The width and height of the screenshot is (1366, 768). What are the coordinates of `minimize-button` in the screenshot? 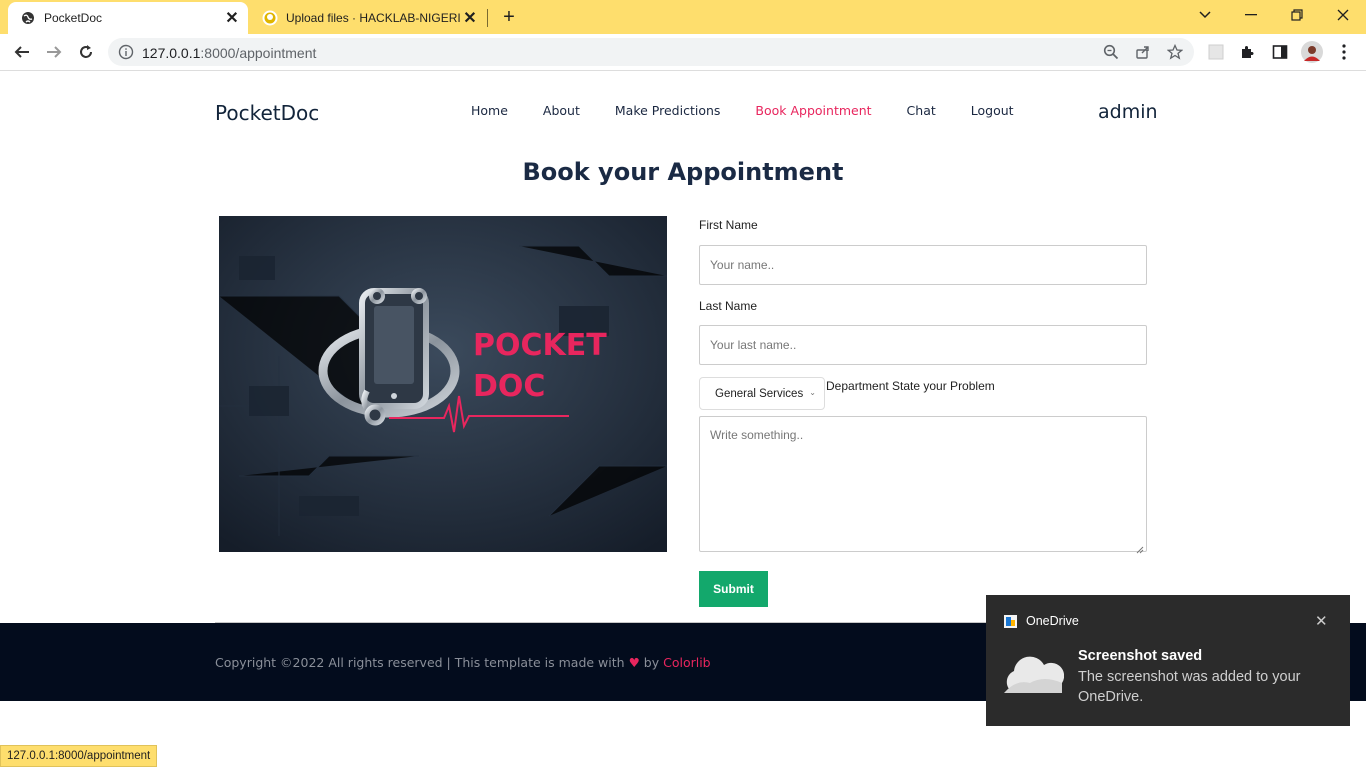 It's located at (1251, 15).